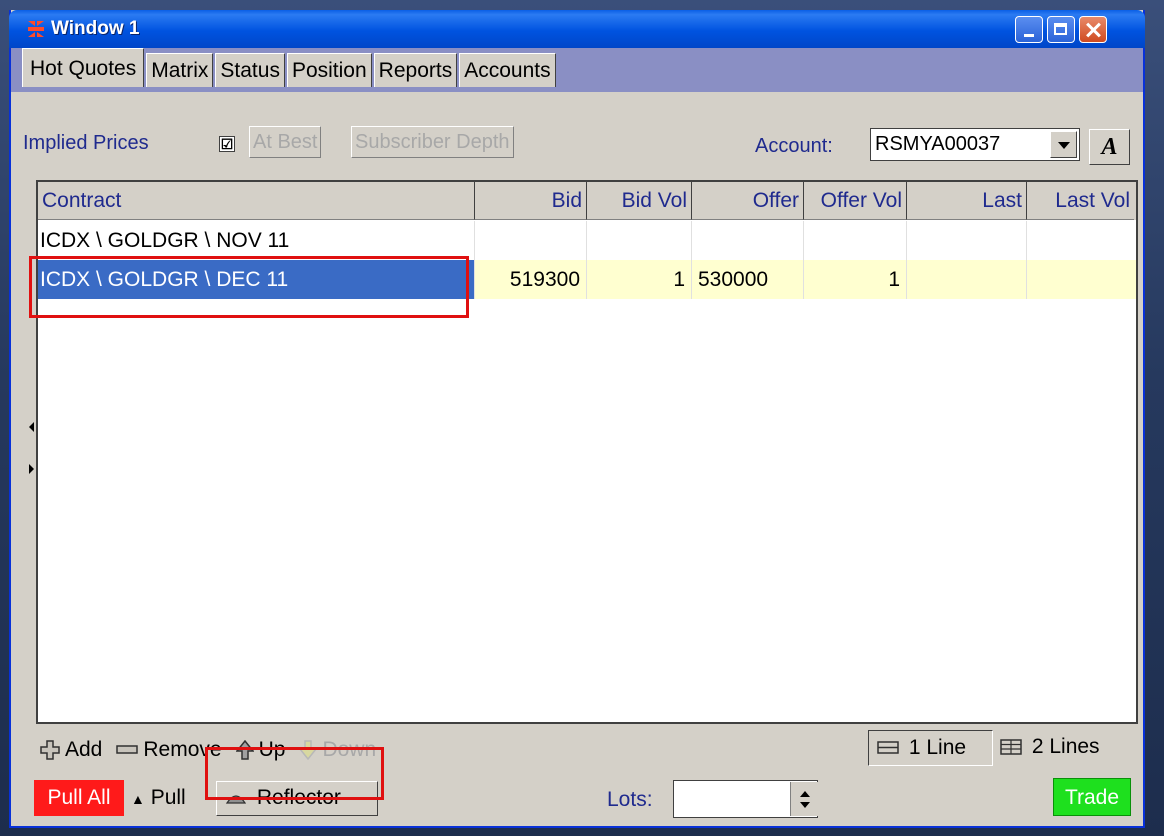 Image resolution: width=1164 pixels, height=836 pixels. I want to click on tab-accounts: Accounts, so click(507, 70).